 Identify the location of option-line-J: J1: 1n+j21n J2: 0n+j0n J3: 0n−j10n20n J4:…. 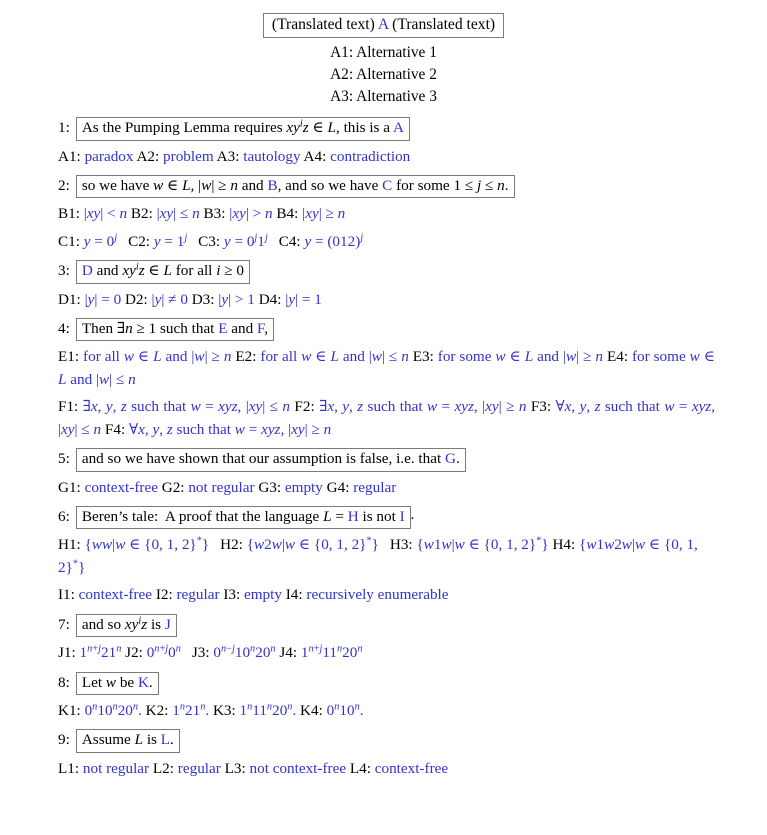
(210, 652).